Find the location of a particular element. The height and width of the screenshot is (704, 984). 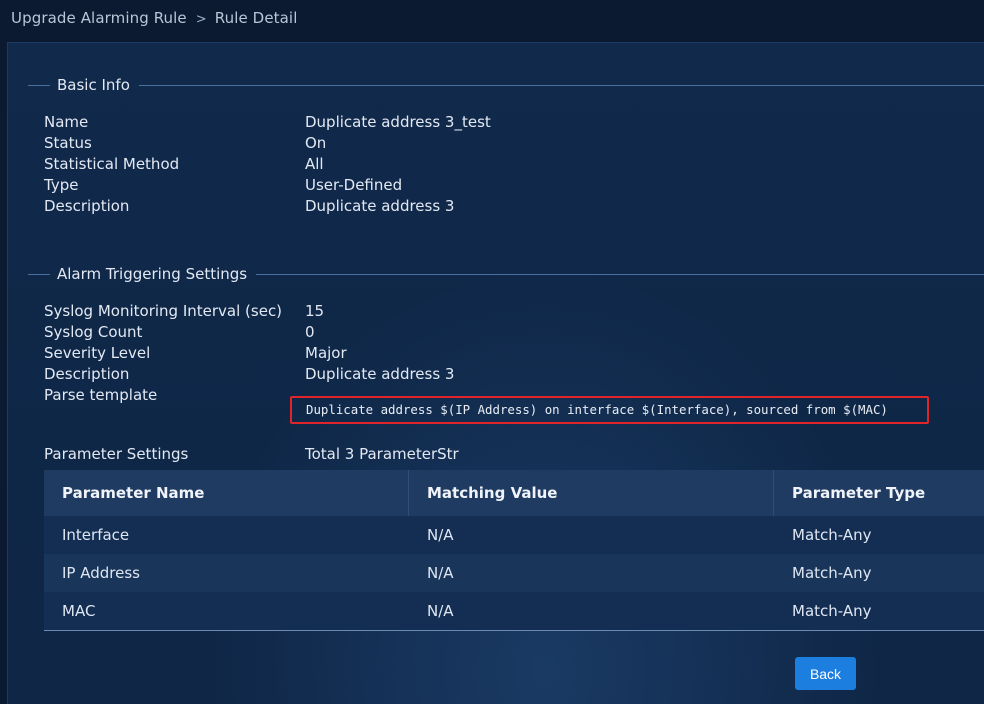

cell-parameter-name: MAC is located at coordinates (79, 611).